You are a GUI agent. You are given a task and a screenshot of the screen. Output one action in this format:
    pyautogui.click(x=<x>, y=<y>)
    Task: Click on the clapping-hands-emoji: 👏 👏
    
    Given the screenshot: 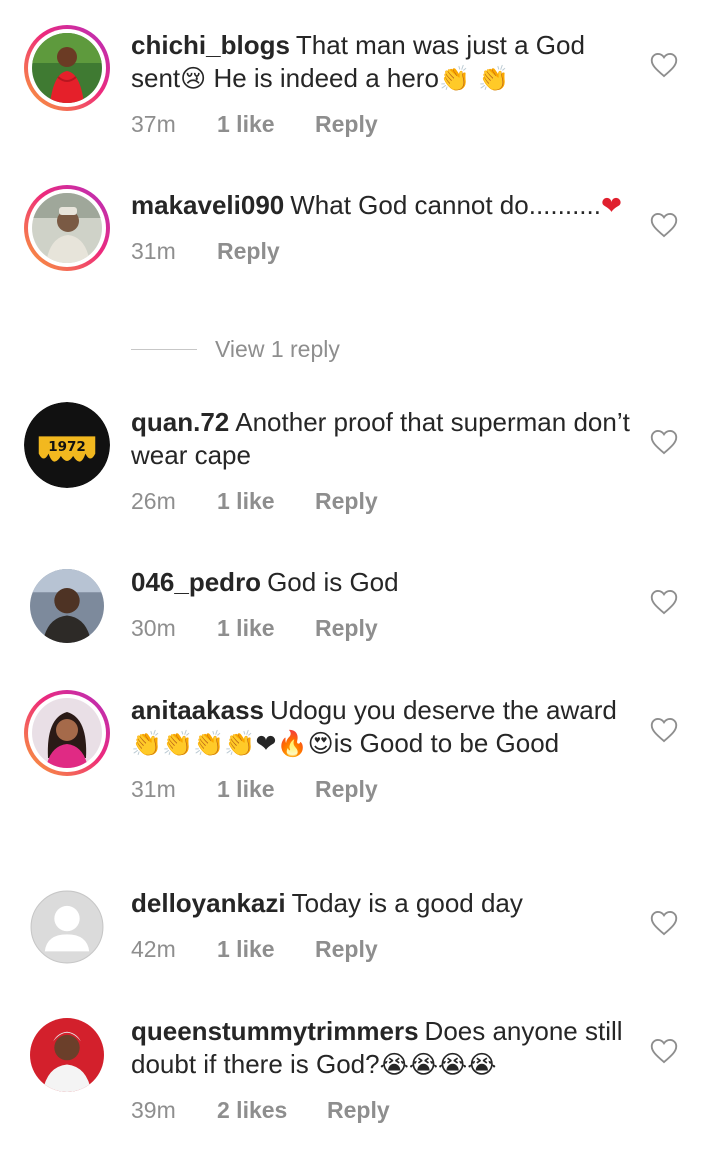 What is the action you would take?
    pyautogui.click(x=474, y=78)
    